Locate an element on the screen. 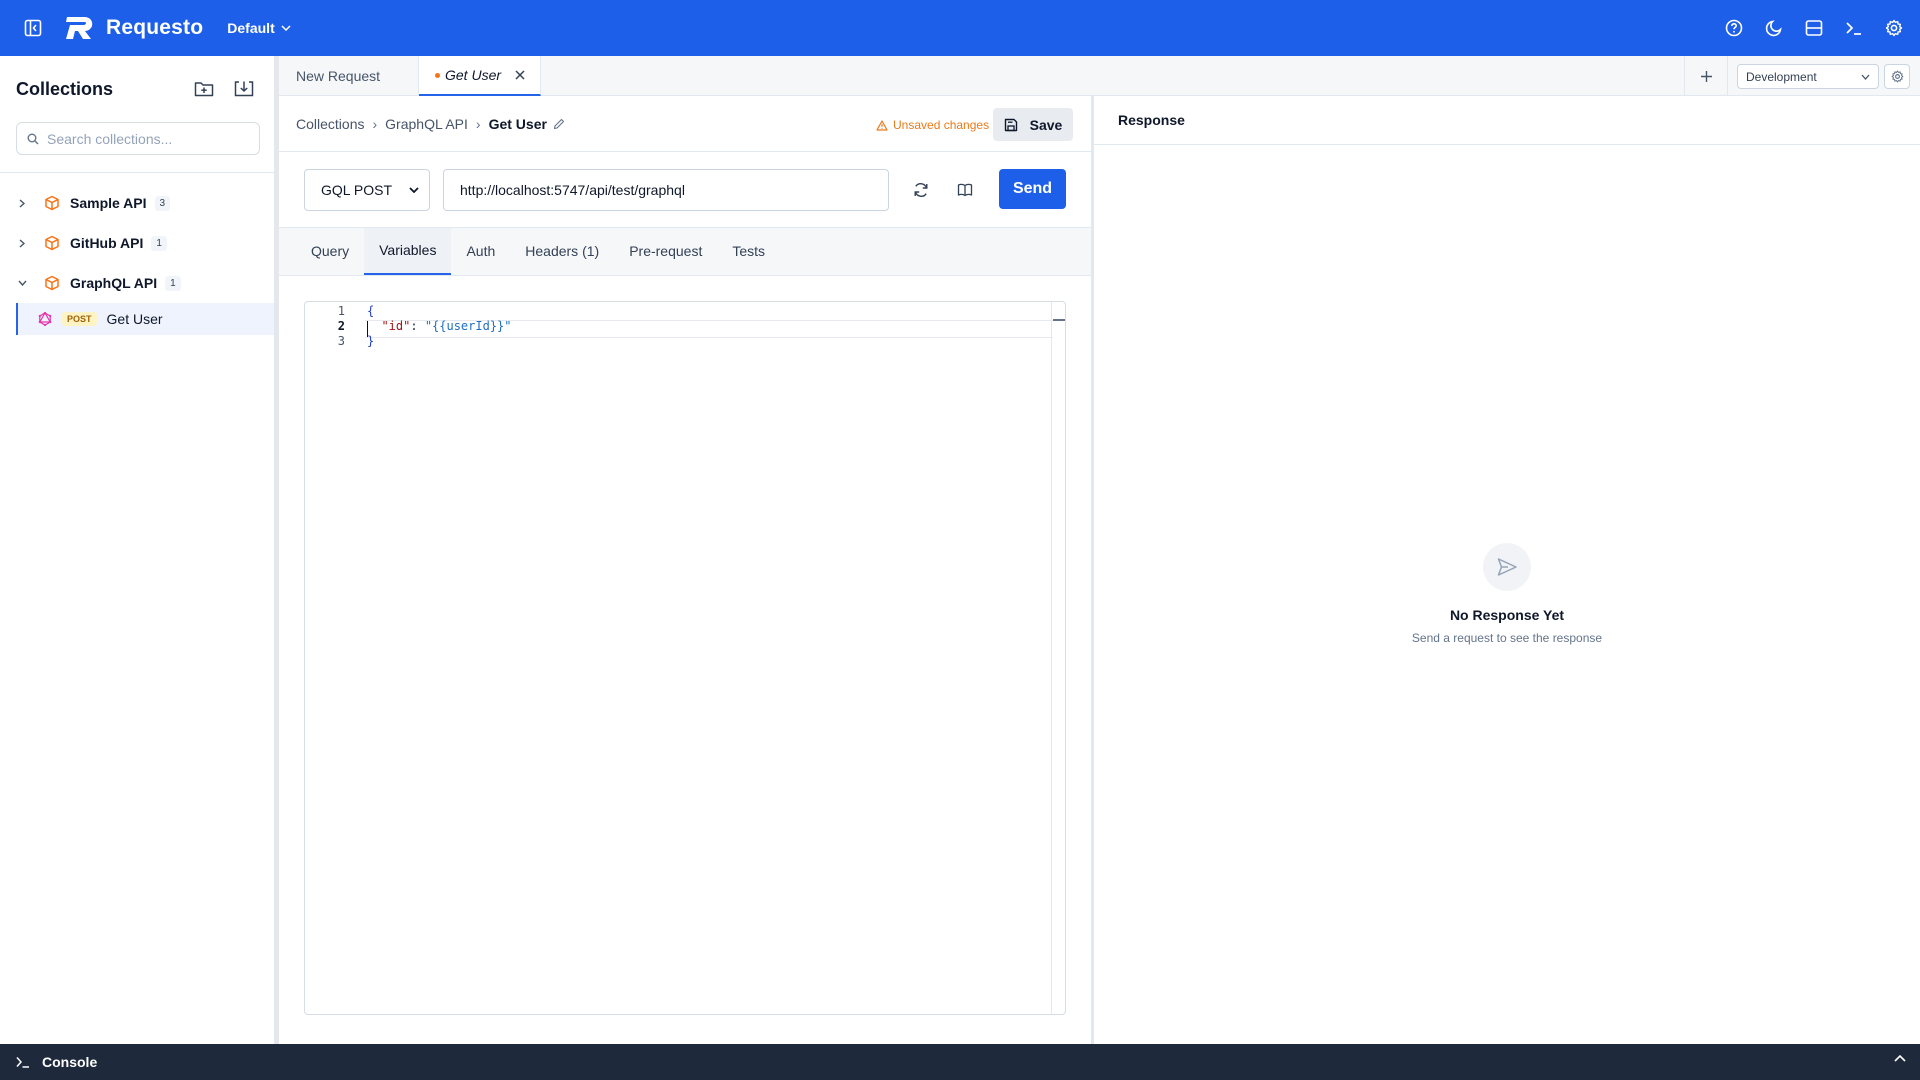 The height and width of the screenshot is (1080, 1920). book-icon is located at coordinates (965, 190).